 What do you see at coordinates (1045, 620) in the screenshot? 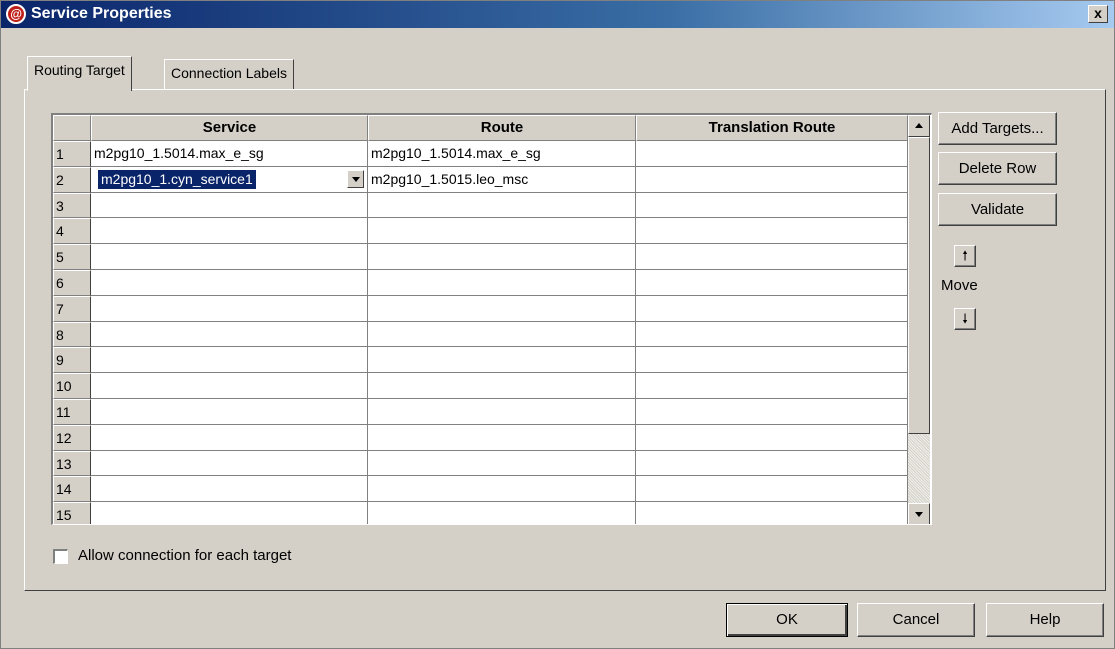
I see `help-button: Help` at bounding box center [1045, 620].